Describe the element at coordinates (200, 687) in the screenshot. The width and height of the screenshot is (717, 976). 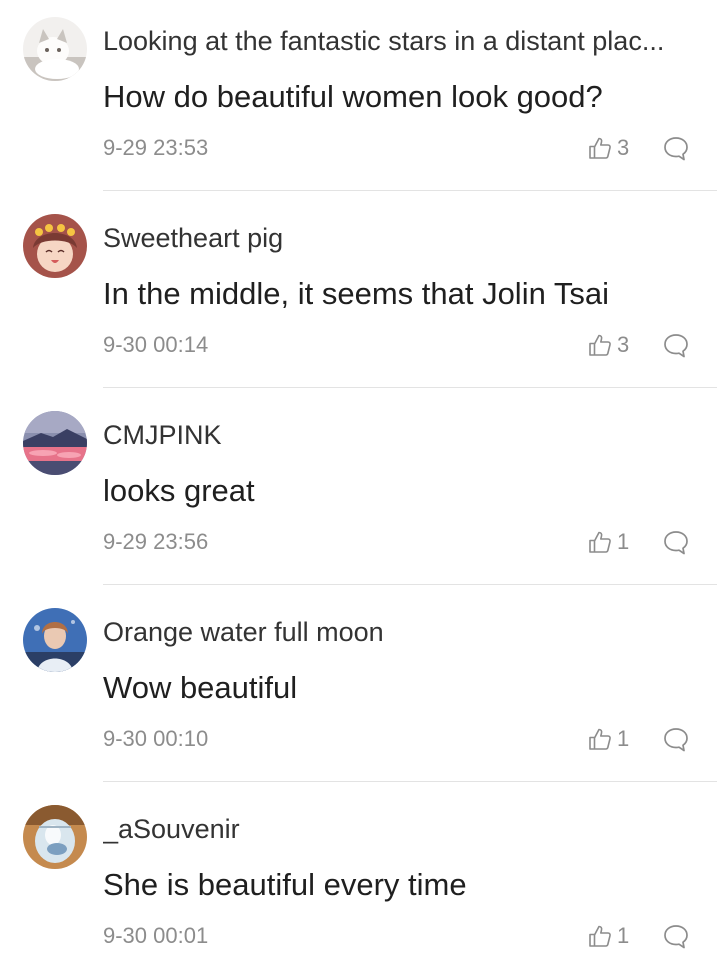
I see `comment-text: Wow beautiful` at that location.